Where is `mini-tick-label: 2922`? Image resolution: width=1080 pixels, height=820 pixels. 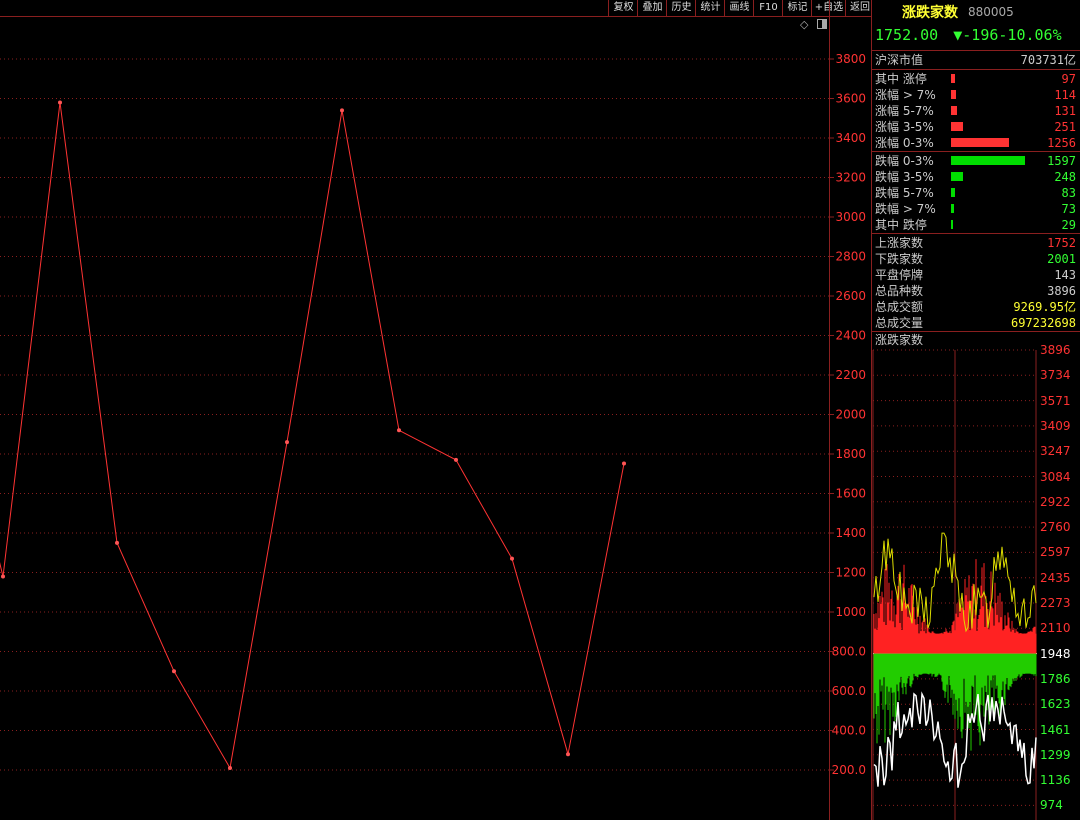
mini-tick-label: 2922 is located at coordinates (1055, 501).